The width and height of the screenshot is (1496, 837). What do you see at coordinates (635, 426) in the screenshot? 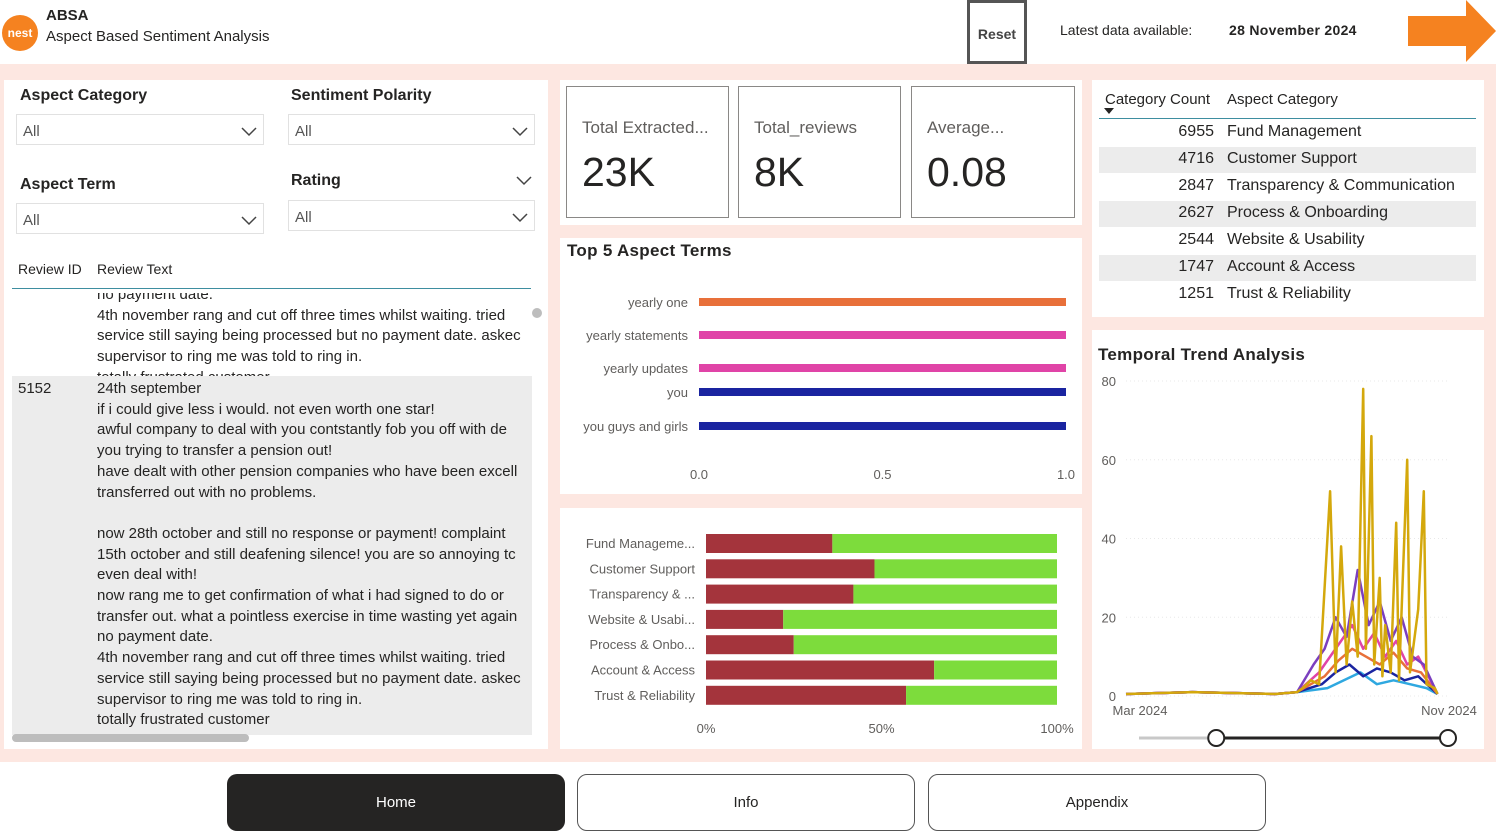
I see `category-label: you guys and girls` at bounding box center [635, 426].